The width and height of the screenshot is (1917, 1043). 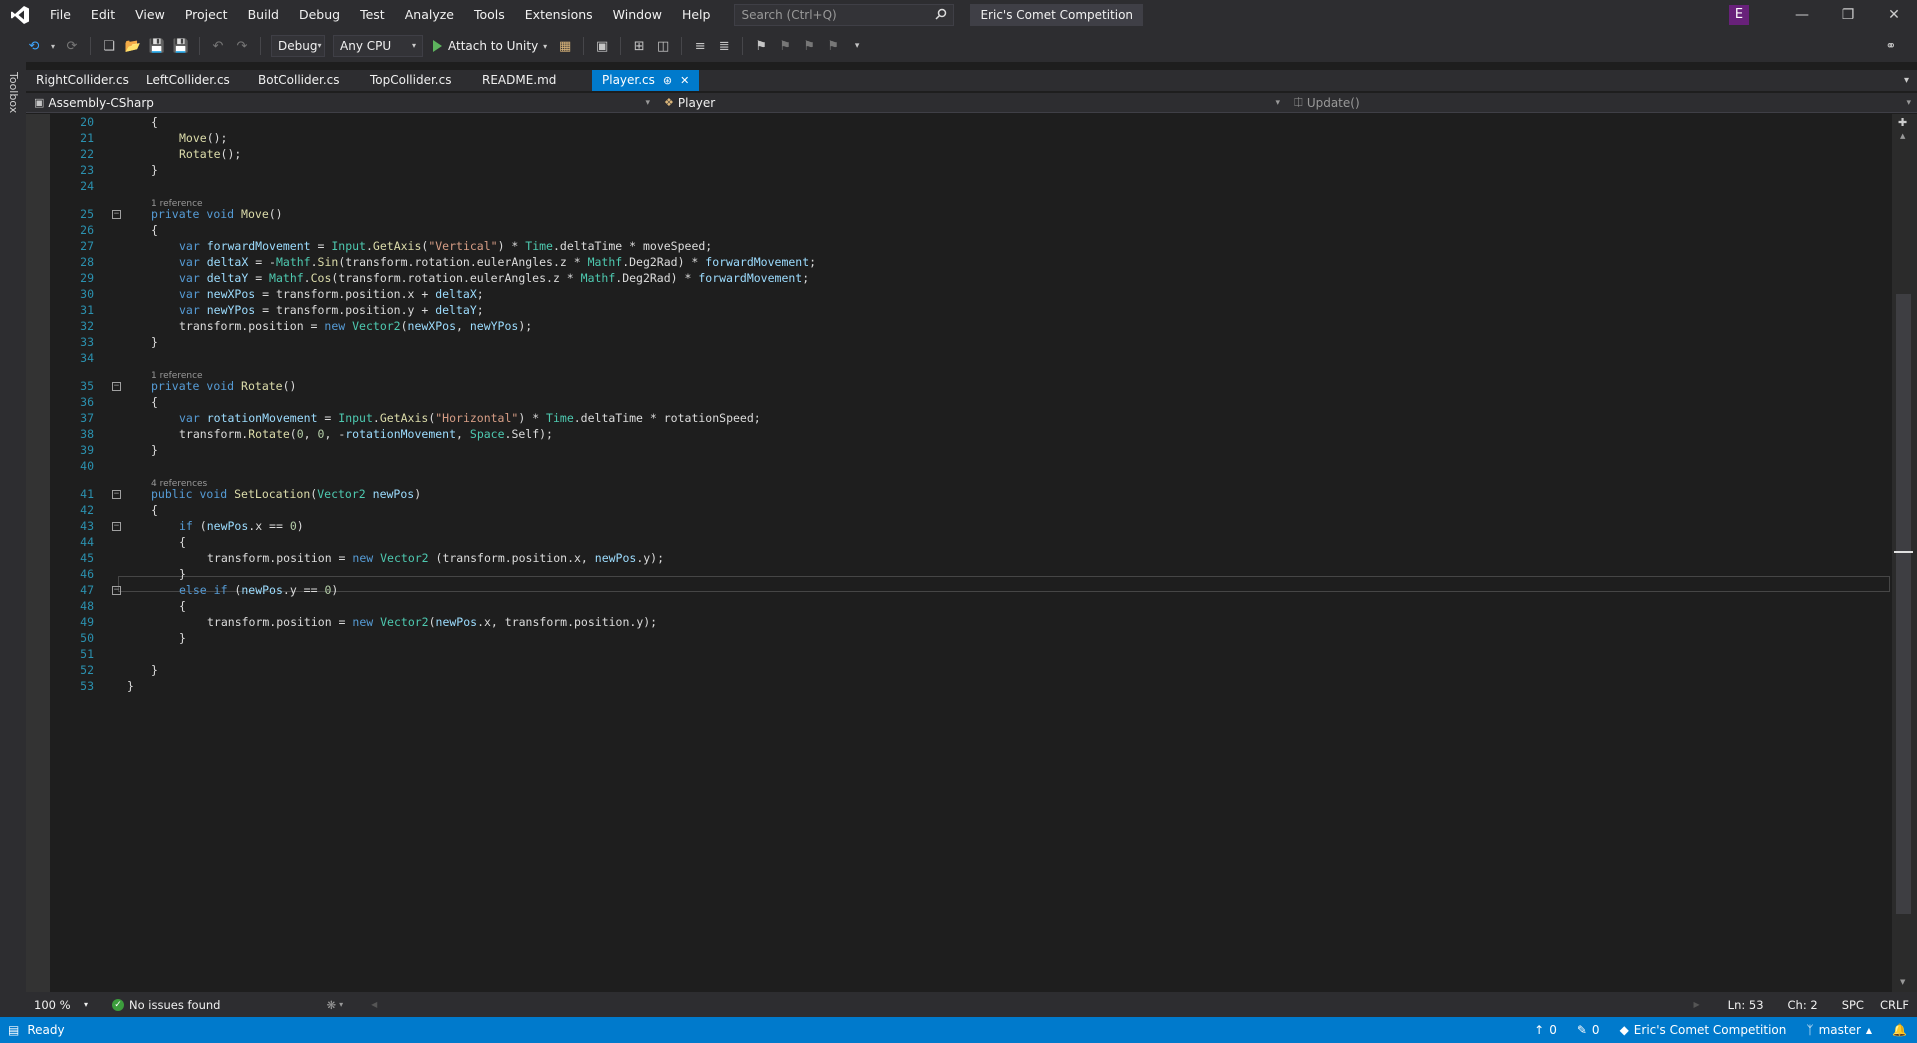 I want to click on line-number: Ln: 53, so click(x=1746, y=1005).